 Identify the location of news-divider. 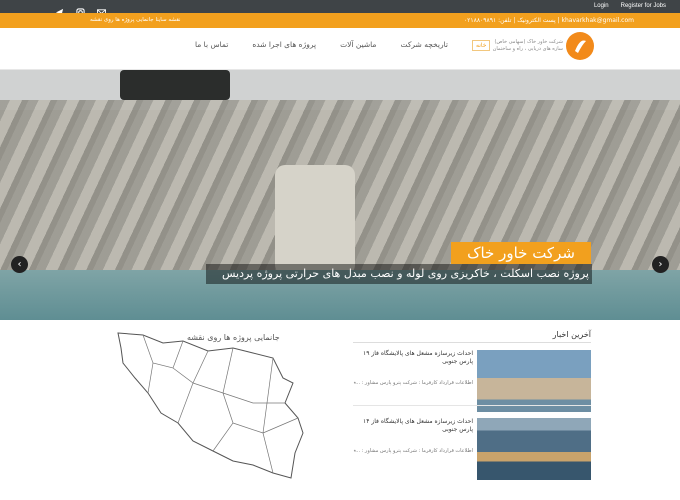
(472, 405).